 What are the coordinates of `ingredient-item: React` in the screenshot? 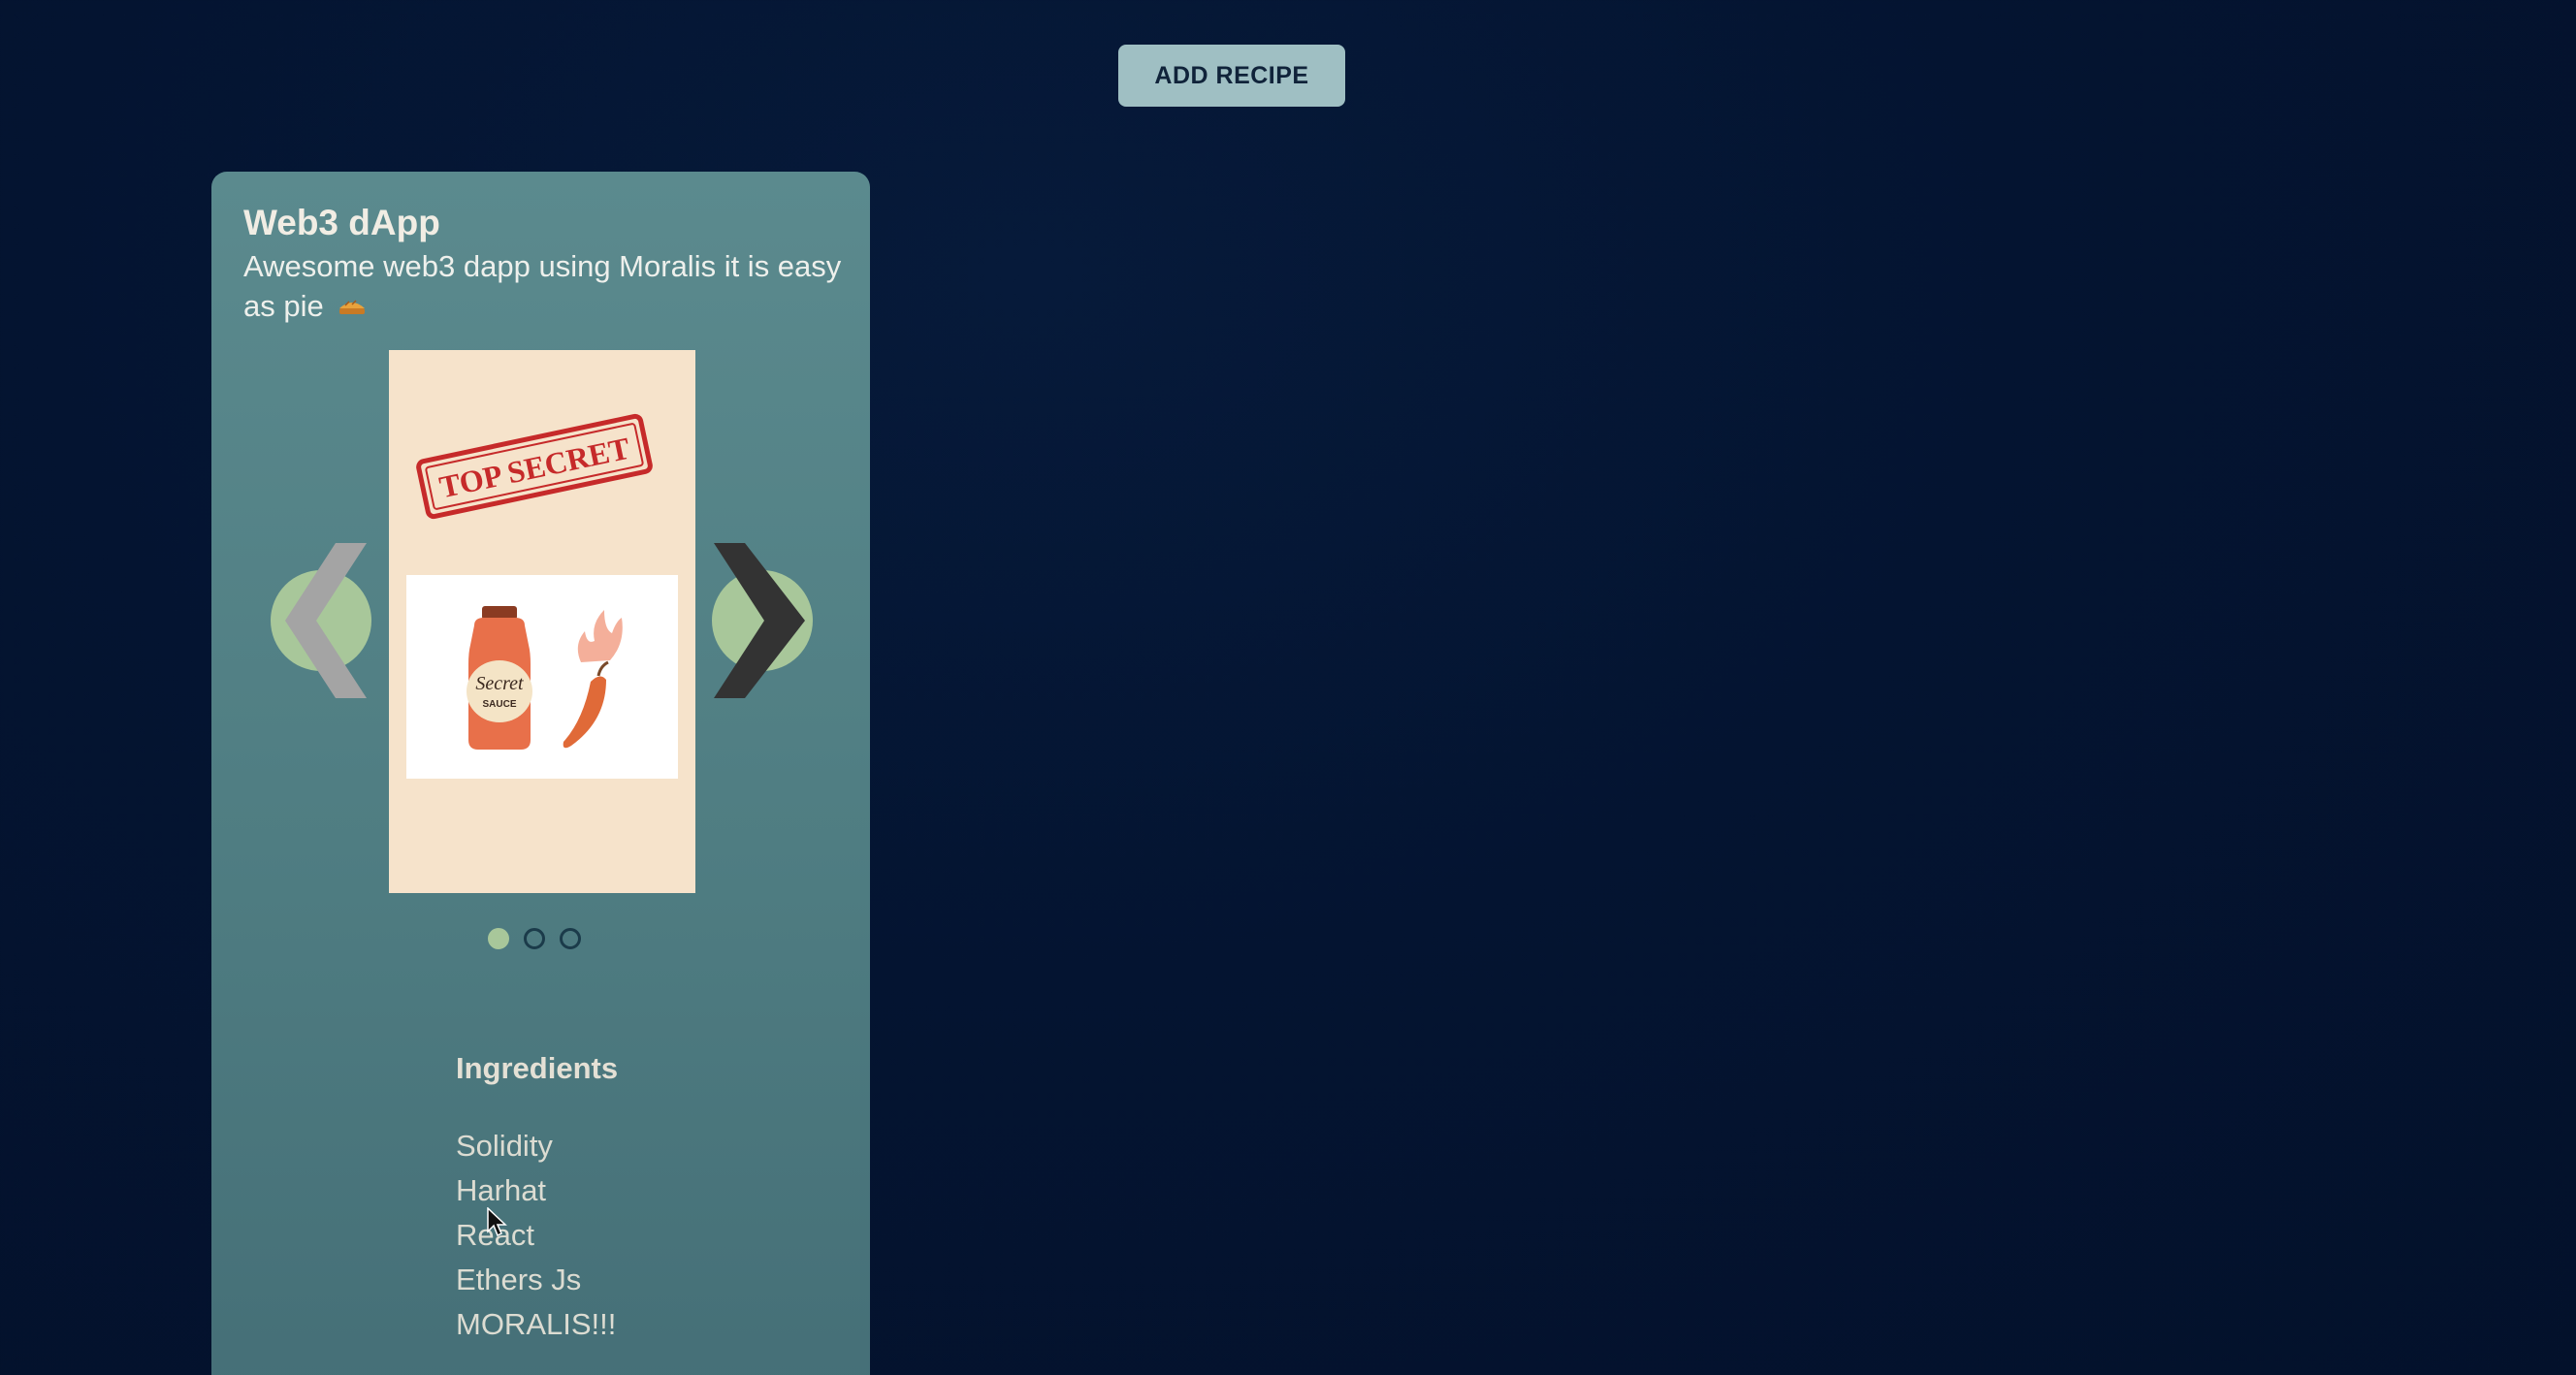 It's located at (495, 1235).